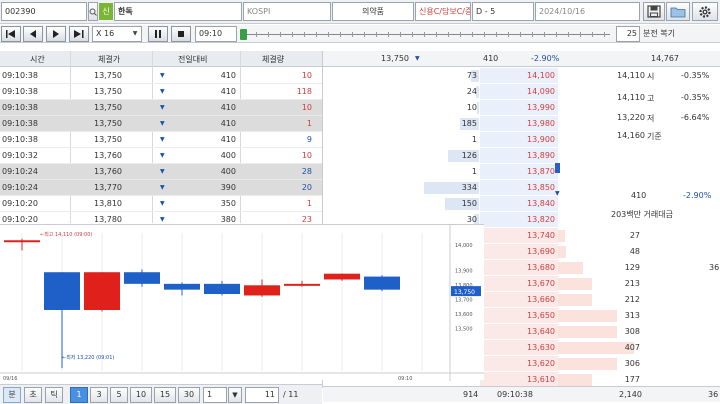 The width and height of the screenshot is (720, 404). Describe the element at coordinates (215, 395) in the screenshot. I see `count-input: 1` at that location.